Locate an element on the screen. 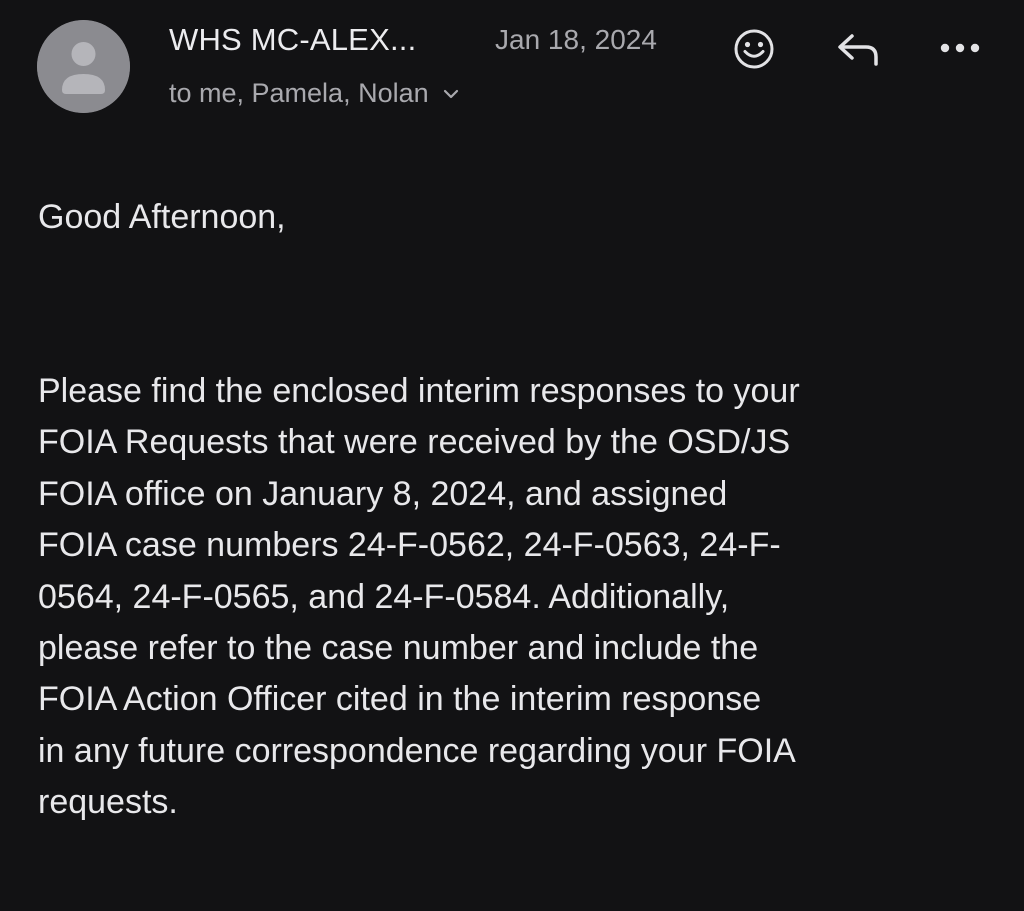  person-avatar-icon is located at coordinates (83, 66).